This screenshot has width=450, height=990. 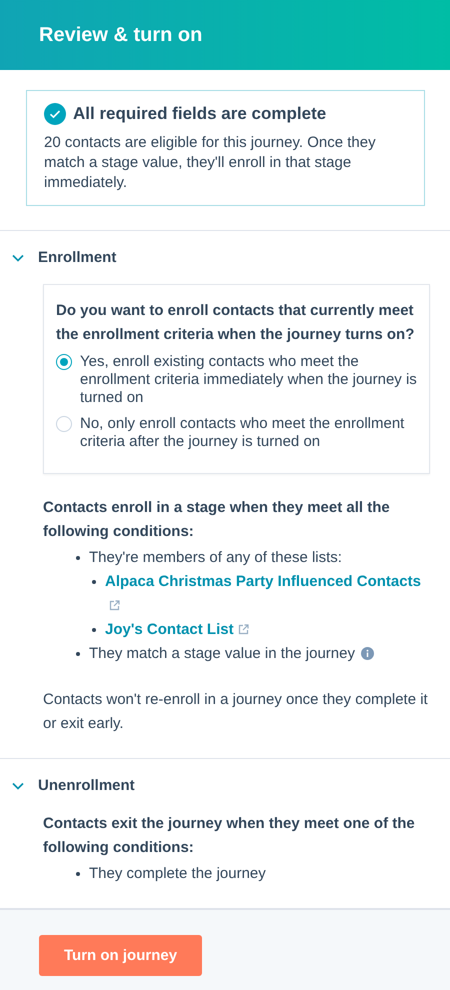 What do you see at coordinates (243, 433) in the screenshot?
I see `radio-label: No, only enroll contacts who meet the enrollment criteria after the journey is turned on` at bounding box center [243, 433].